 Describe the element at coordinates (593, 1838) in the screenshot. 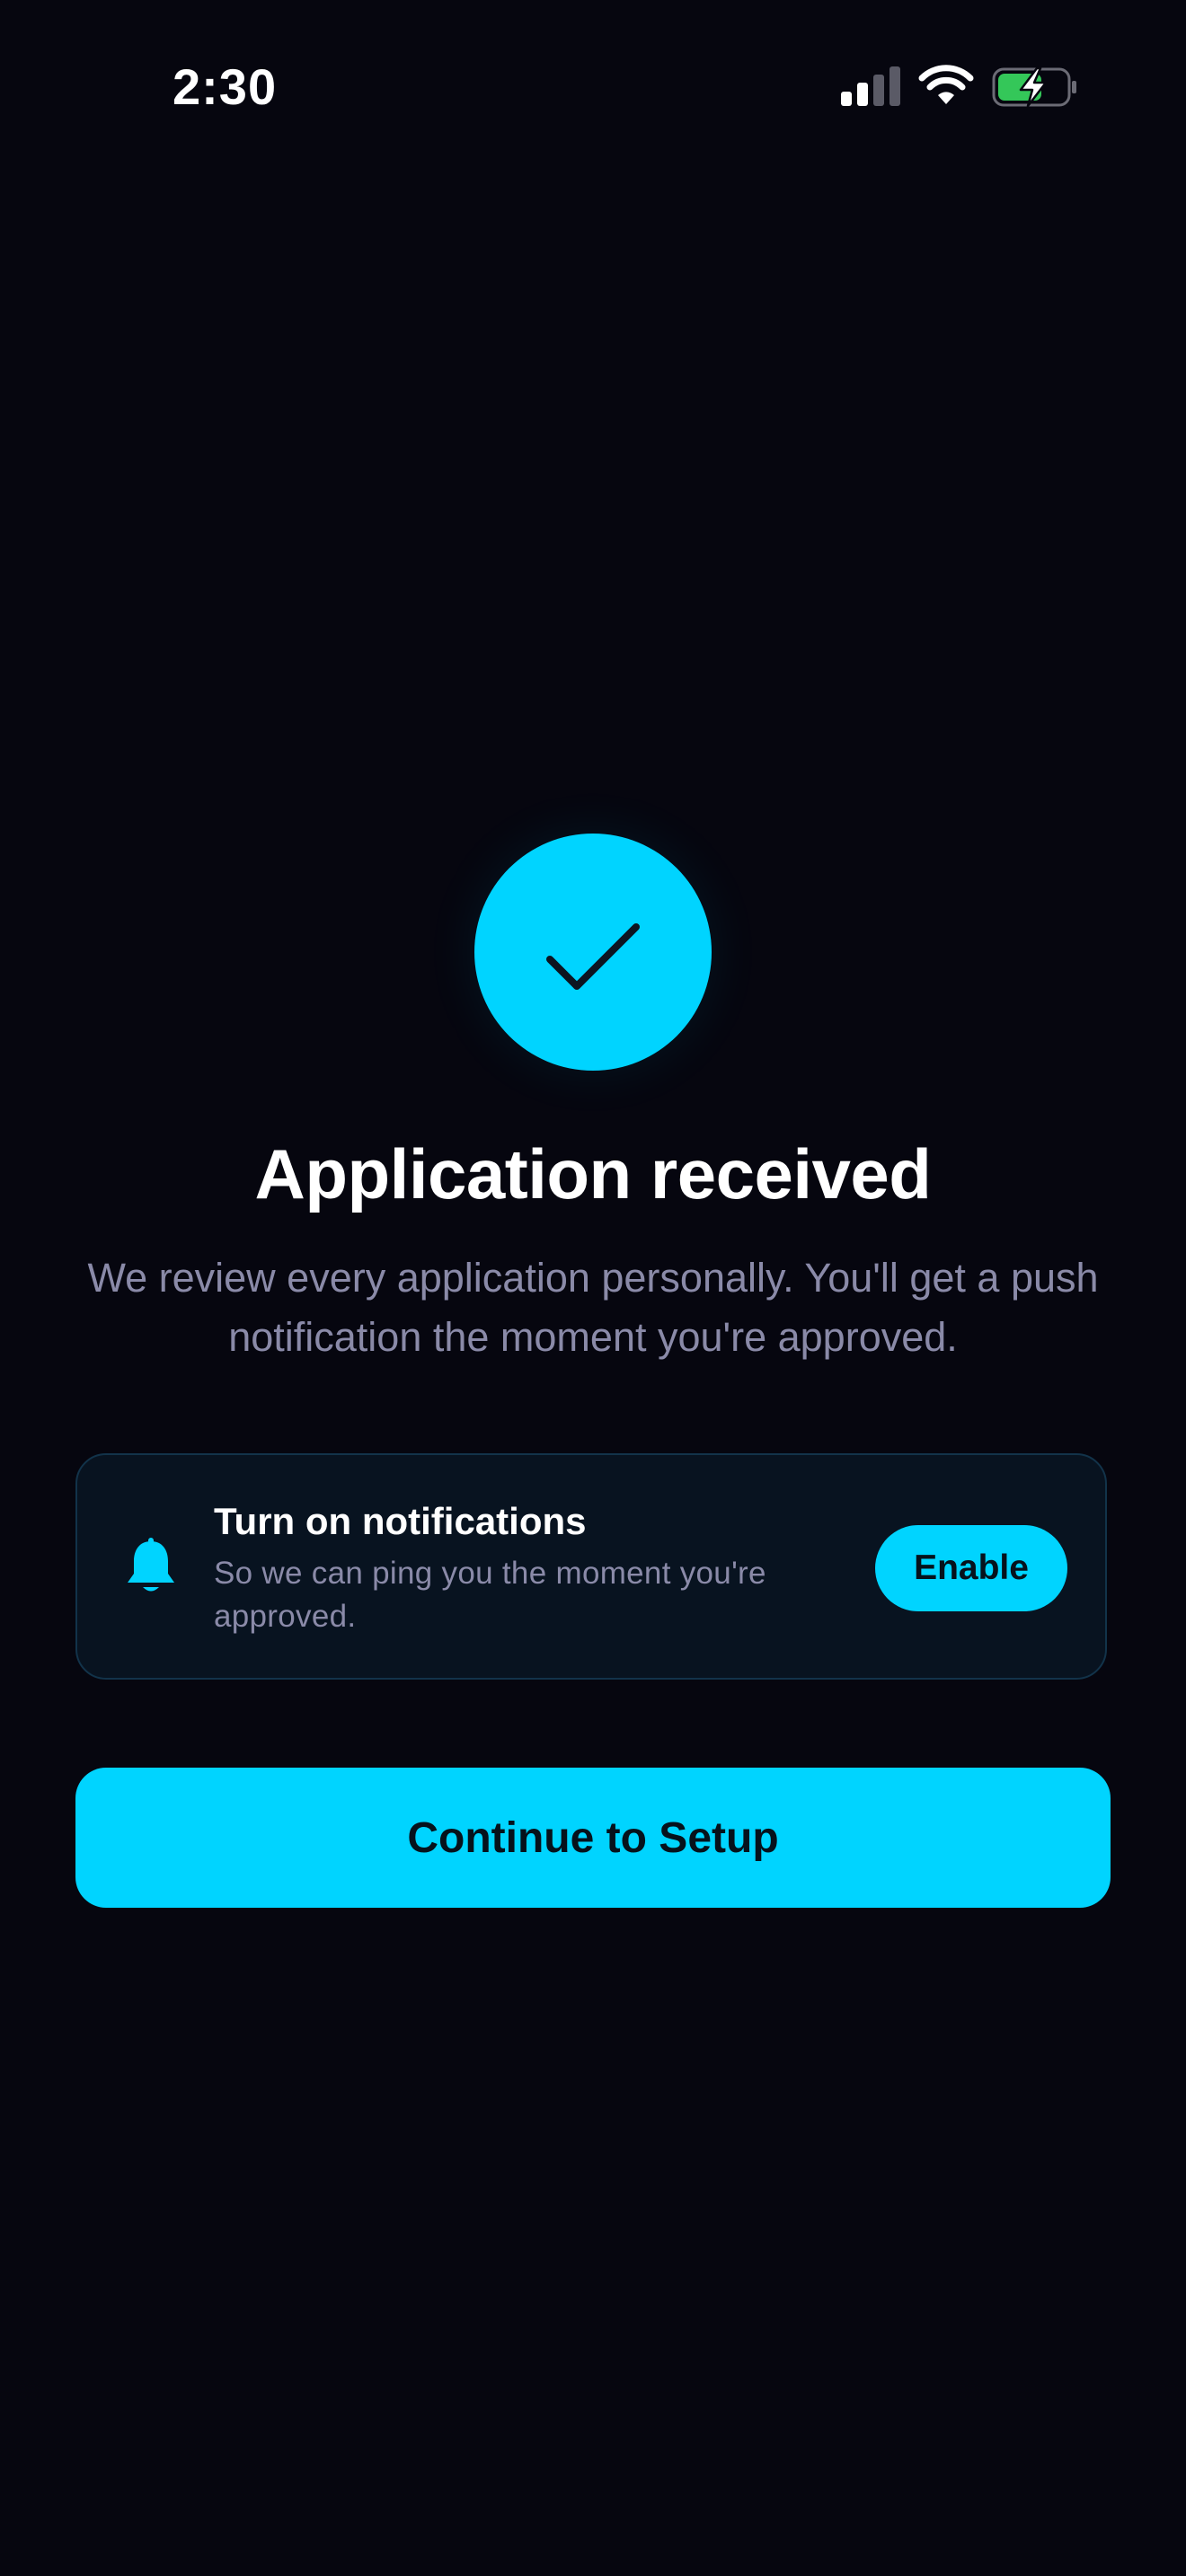

I see `continue-to-setup-button: Continue to Setup` at that location.